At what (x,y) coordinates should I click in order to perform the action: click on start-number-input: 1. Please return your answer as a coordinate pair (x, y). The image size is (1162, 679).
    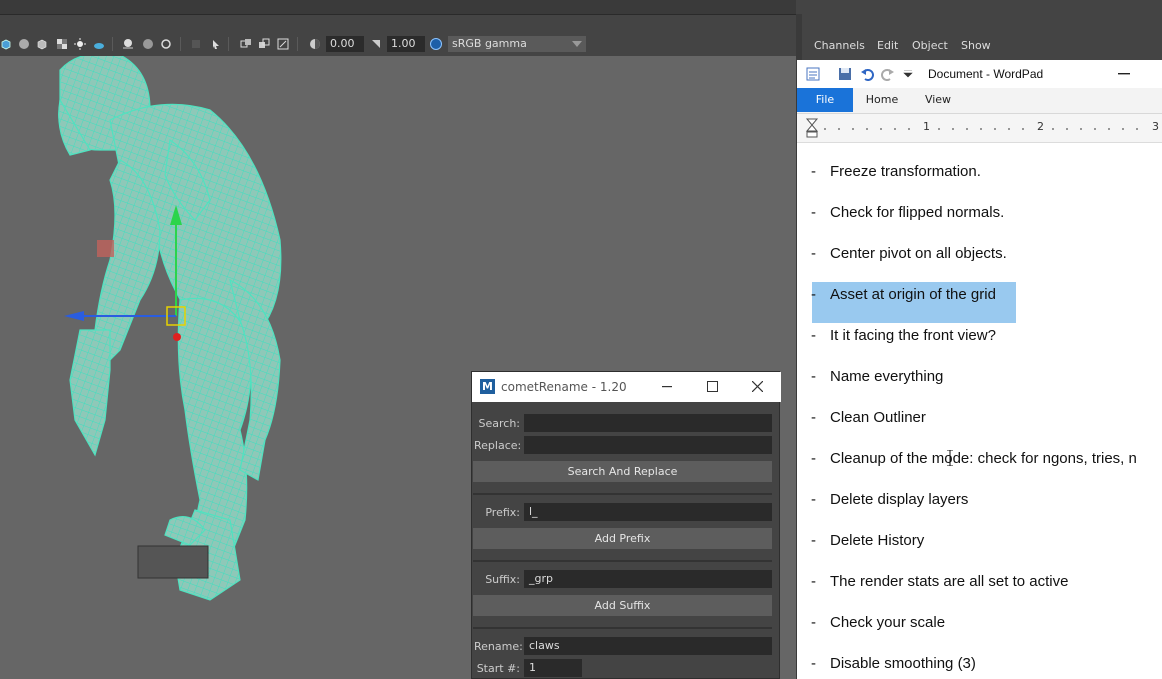
    Looking at the image, I should click on (553, 668).